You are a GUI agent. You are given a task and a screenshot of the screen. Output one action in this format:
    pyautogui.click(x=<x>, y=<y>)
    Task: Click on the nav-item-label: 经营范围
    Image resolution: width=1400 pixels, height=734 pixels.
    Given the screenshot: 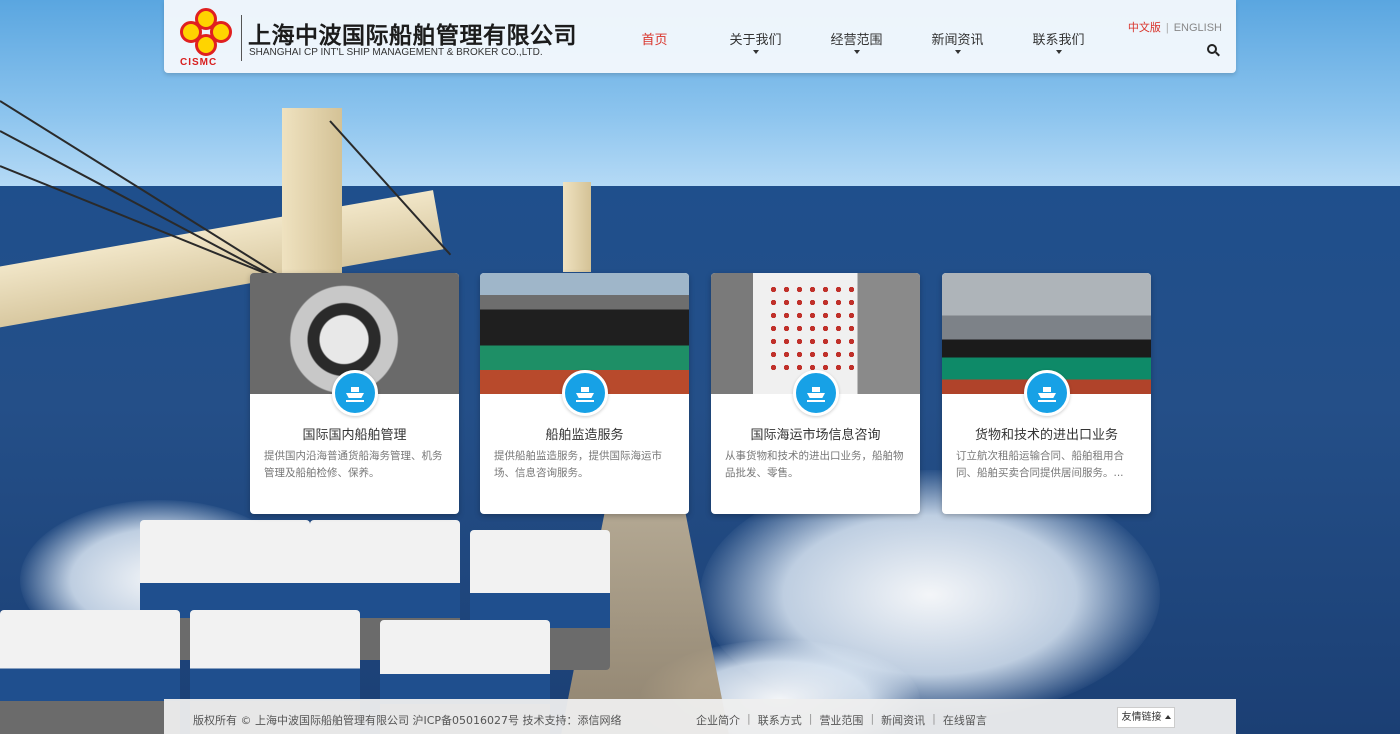 What is the action you would take?
    pyautogui.click(x=856, y=40)
    